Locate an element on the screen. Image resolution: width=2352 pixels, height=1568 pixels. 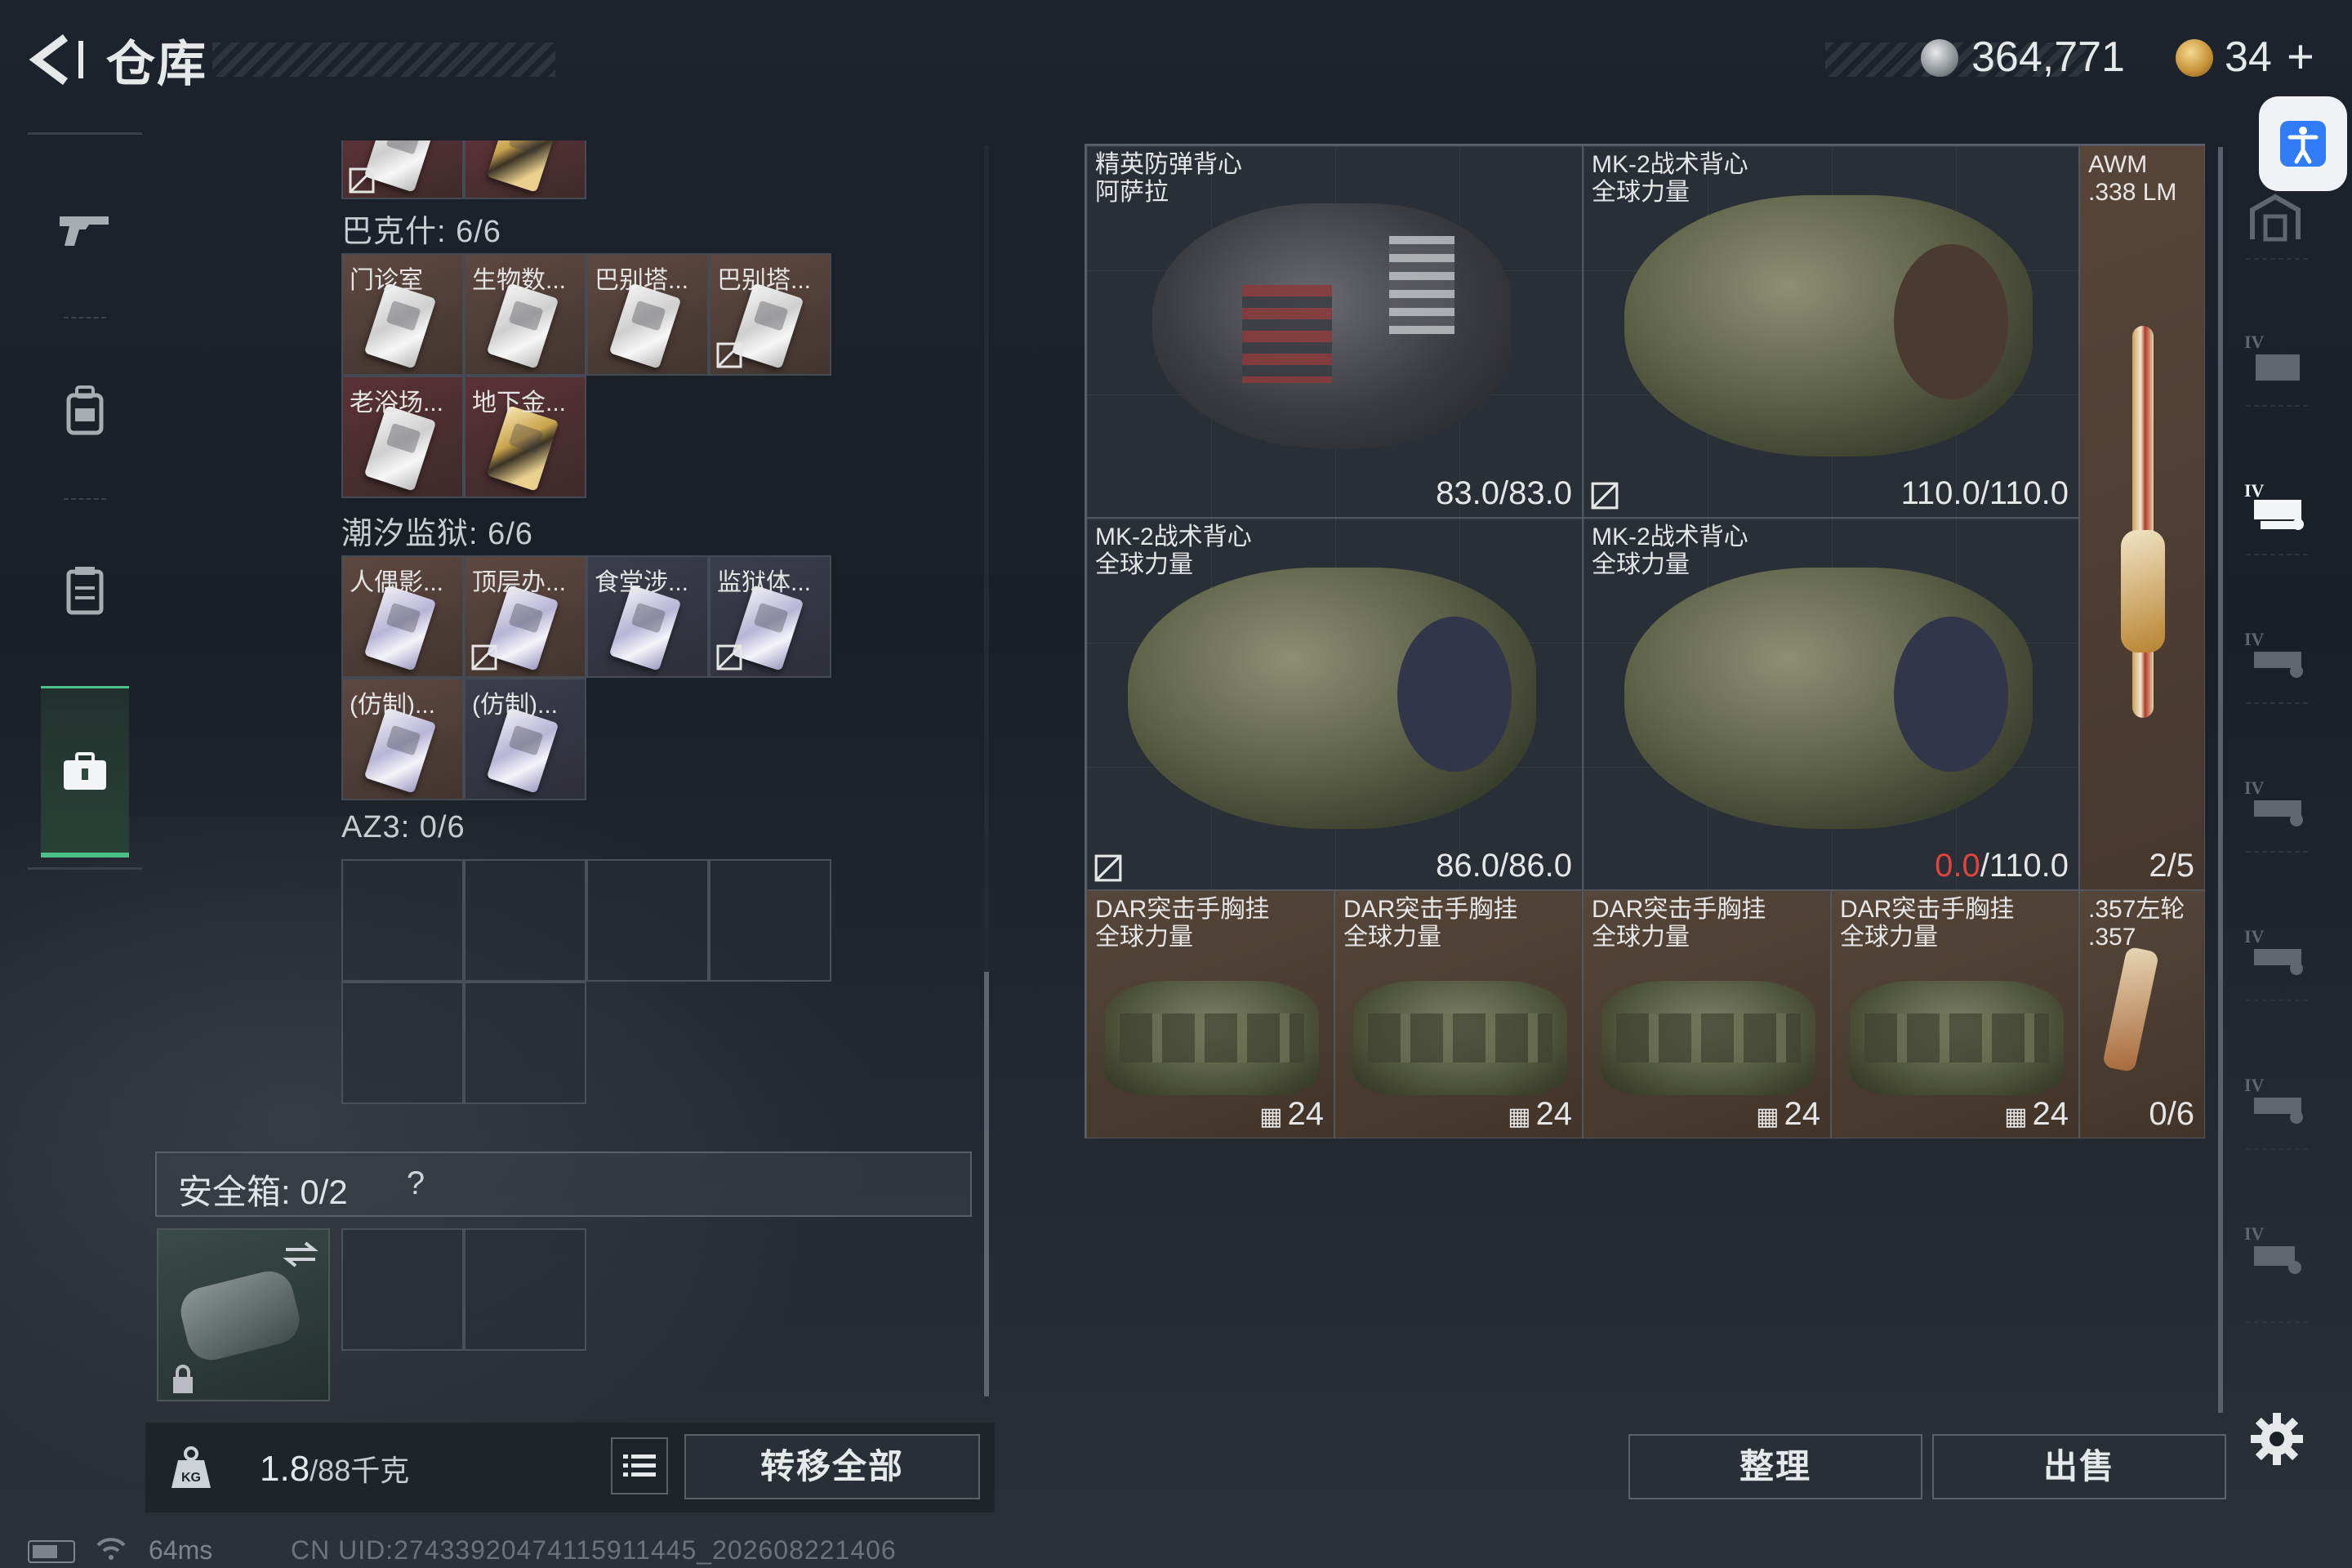
sidebar-bottom-line is located at coordinates (85, 869).